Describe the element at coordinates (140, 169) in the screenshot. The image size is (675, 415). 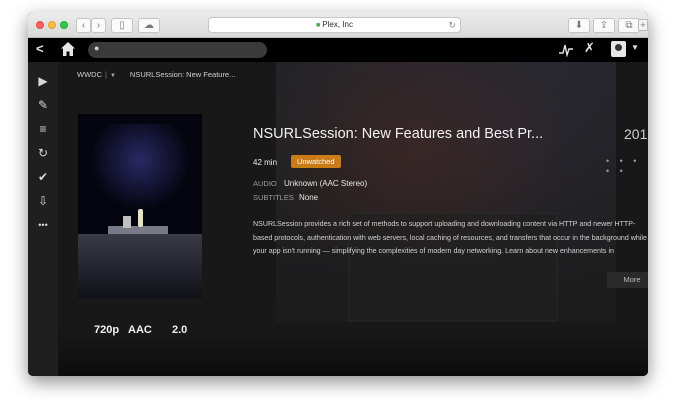
I see `poster-stage-lights` at that location.